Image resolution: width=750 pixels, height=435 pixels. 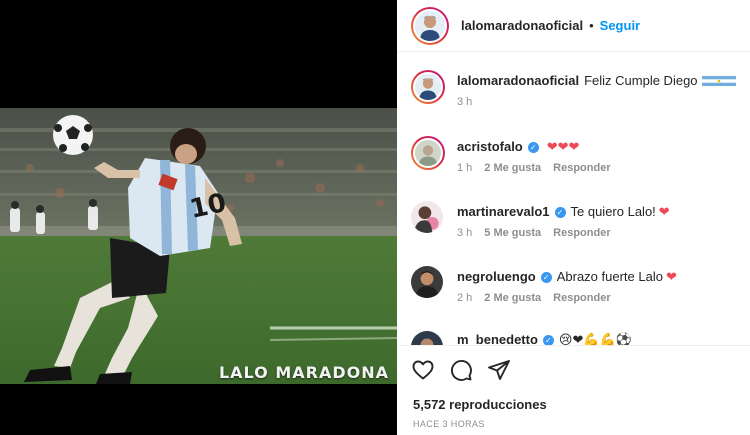 What do you see at coordinates (595, 338) in the screenshot?
I see `comment-emoji: 😢❤💪💪⚽` at bounding box center [595, 338].